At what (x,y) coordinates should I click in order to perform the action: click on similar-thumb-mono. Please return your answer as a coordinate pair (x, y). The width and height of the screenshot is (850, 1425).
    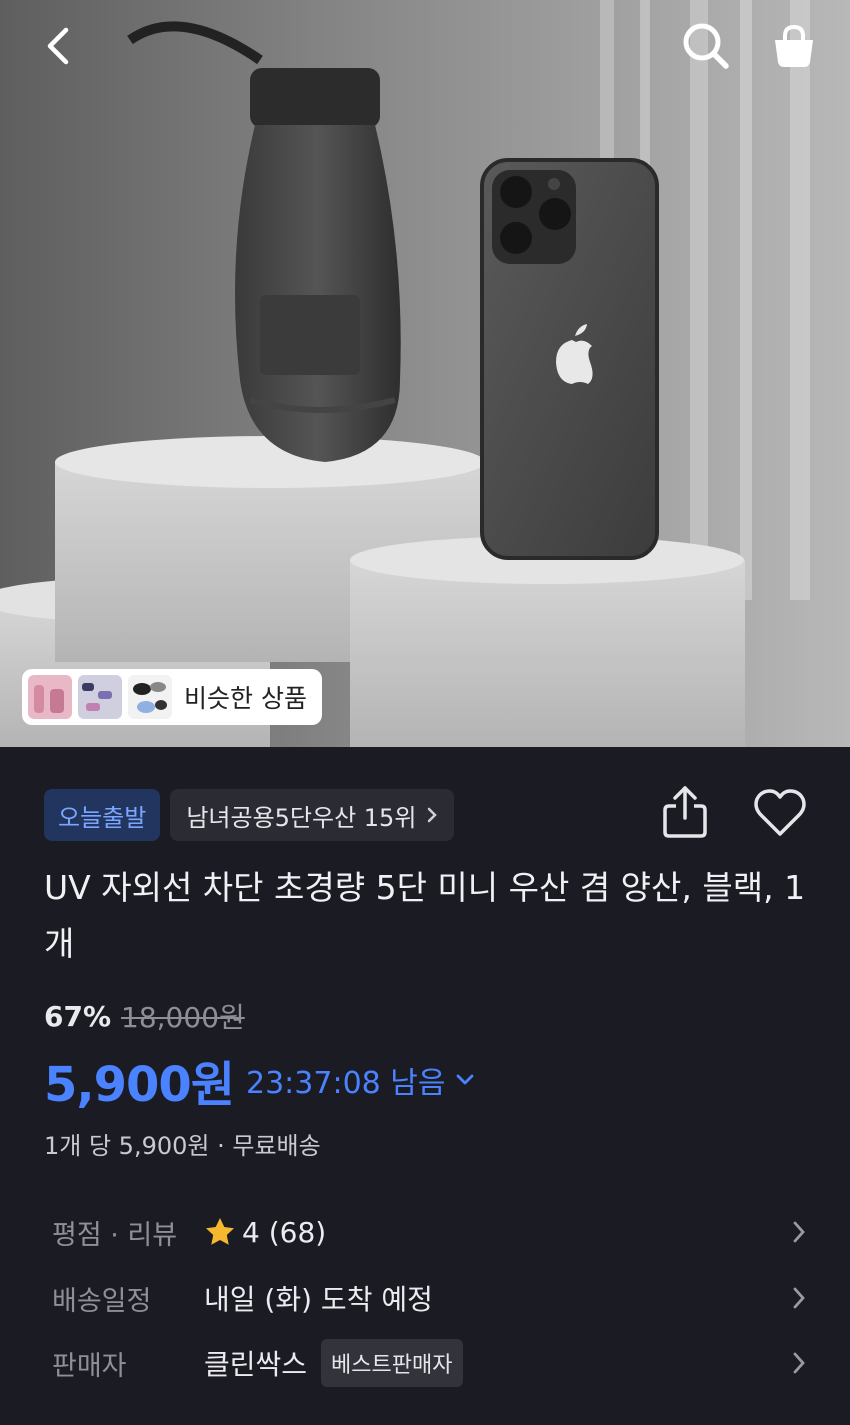
    Looking at the image, I should click on (150, 697).